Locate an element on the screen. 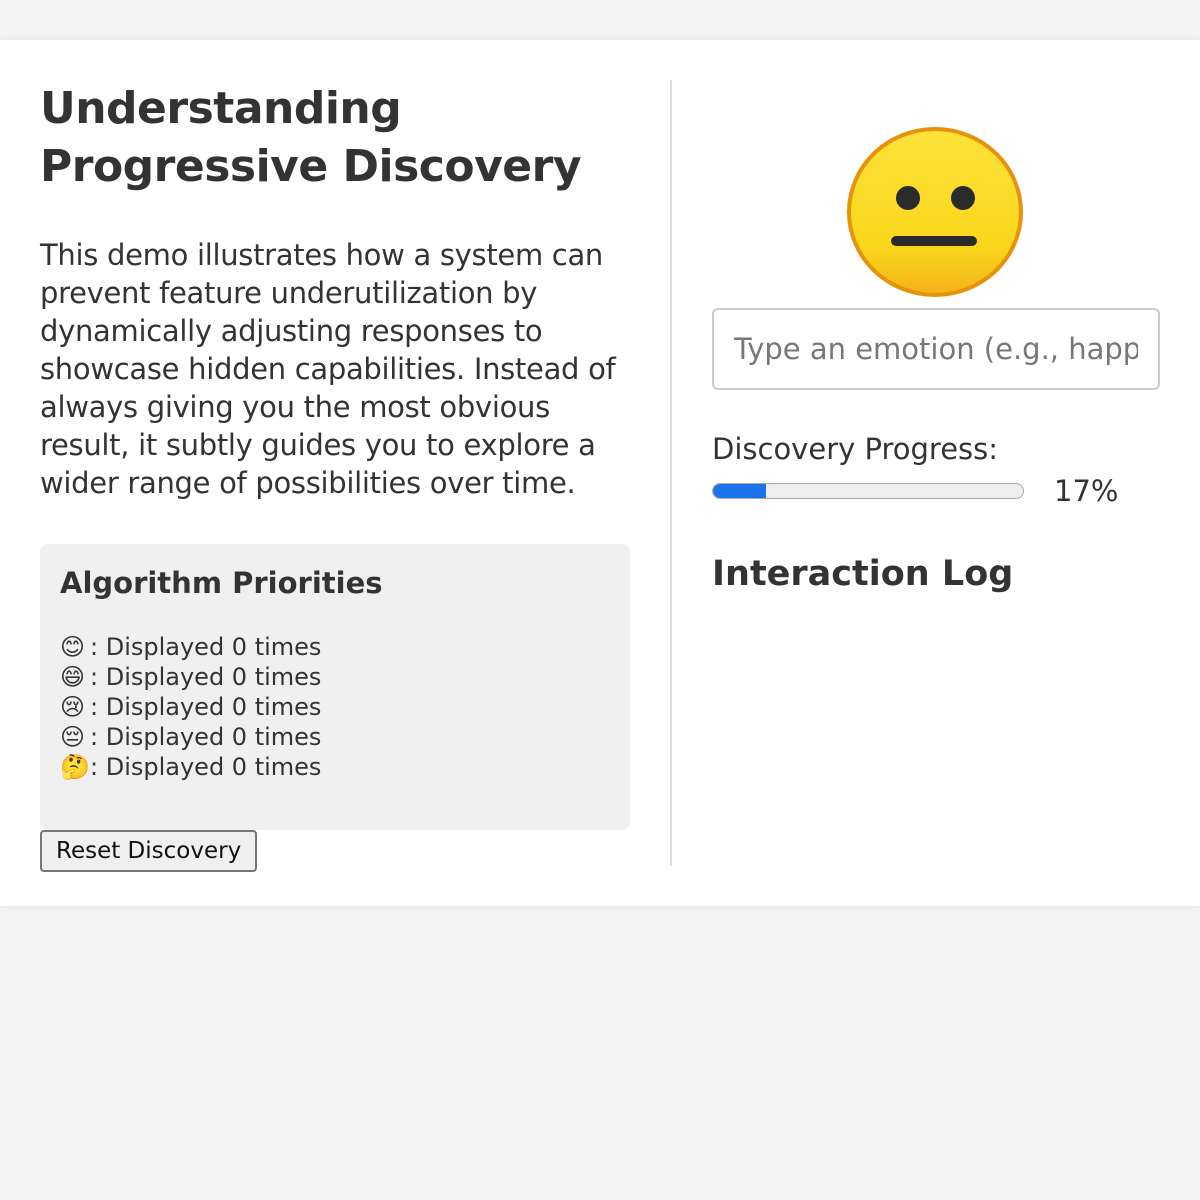  priority-item: 😊: Displayed 0 times is located at coordinates (335, 647).